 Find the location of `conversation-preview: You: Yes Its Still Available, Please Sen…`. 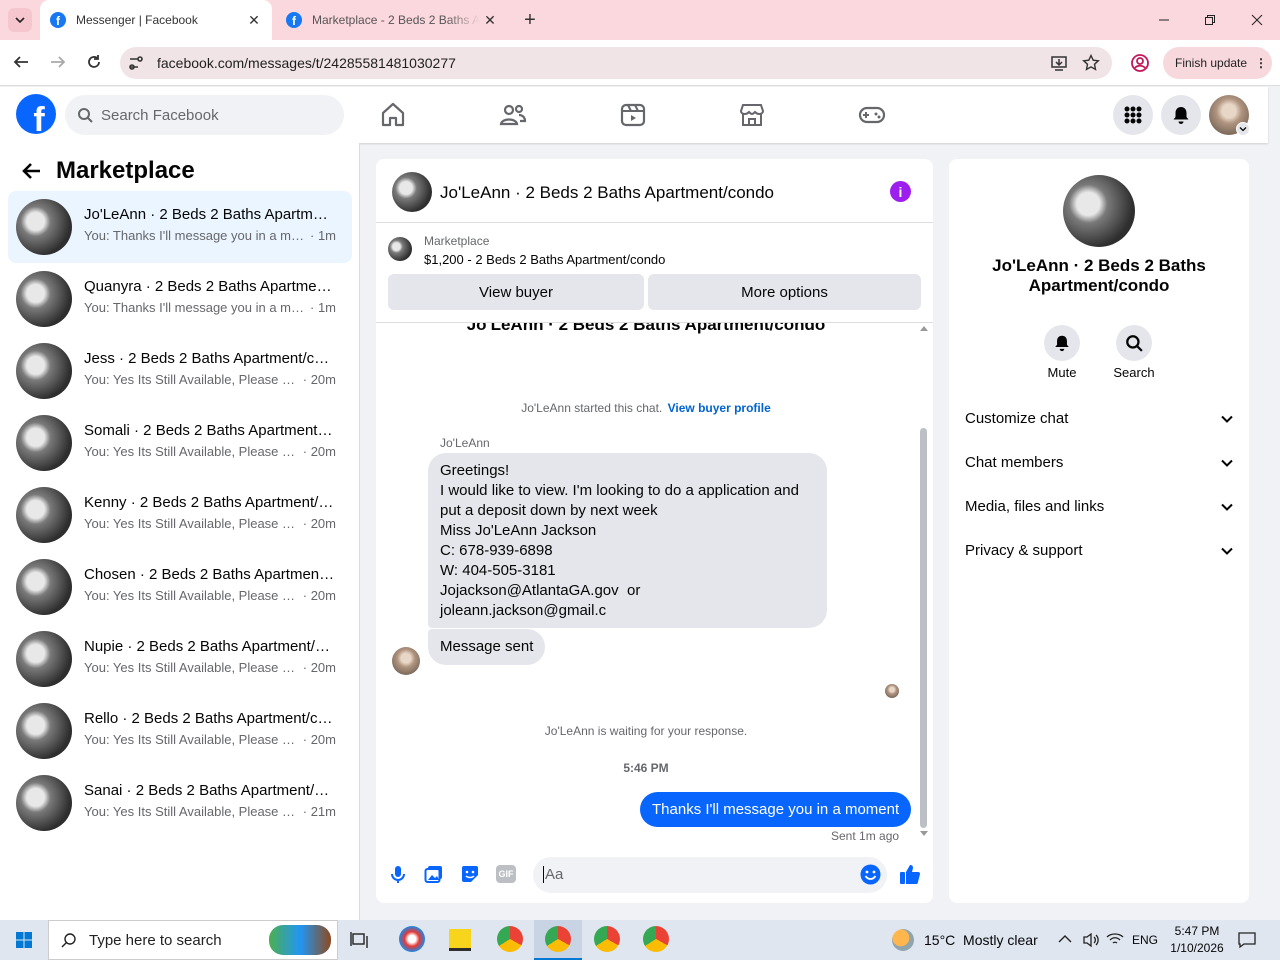

conversation-preview: You: Yes Its Still Available, Please Sen… is located at coordinates (210, 379).